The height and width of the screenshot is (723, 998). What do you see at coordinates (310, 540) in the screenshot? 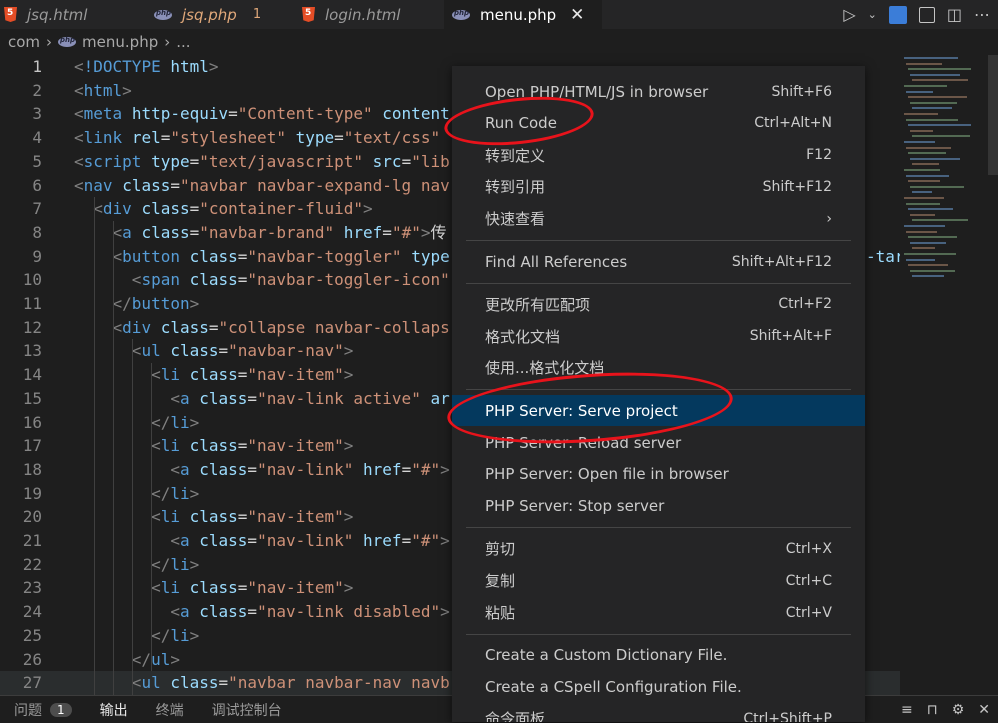
I see `code-text: <a class="nav-link" href="#">` at bounding box center [310, 540].